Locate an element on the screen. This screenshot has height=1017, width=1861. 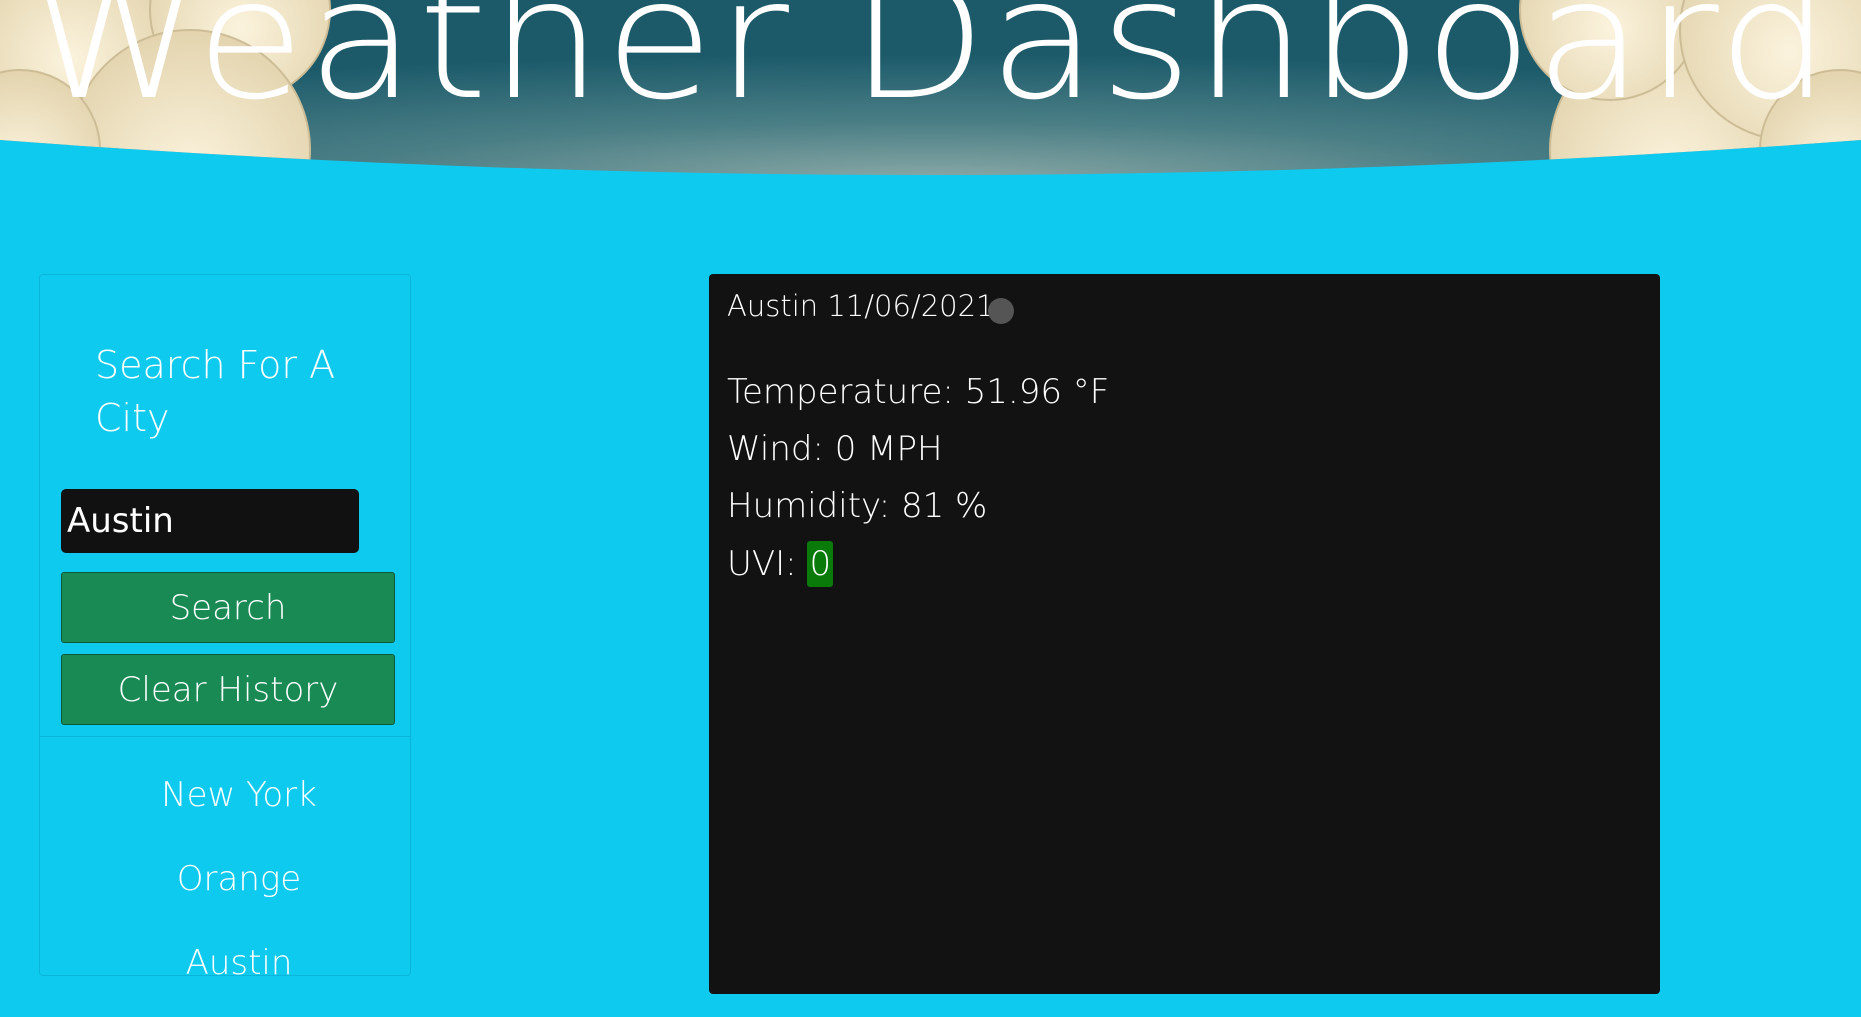
divider is located at coordinates (225, 736).